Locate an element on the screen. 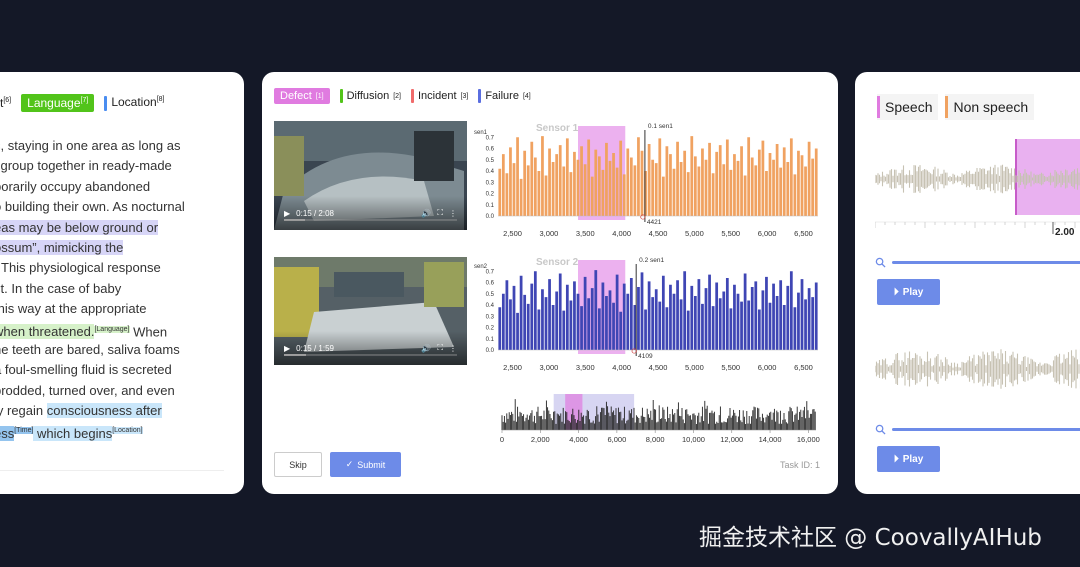 The image size is (1080, 567). play-circle-icon: ⏵ is located at coordinates (896, 292).